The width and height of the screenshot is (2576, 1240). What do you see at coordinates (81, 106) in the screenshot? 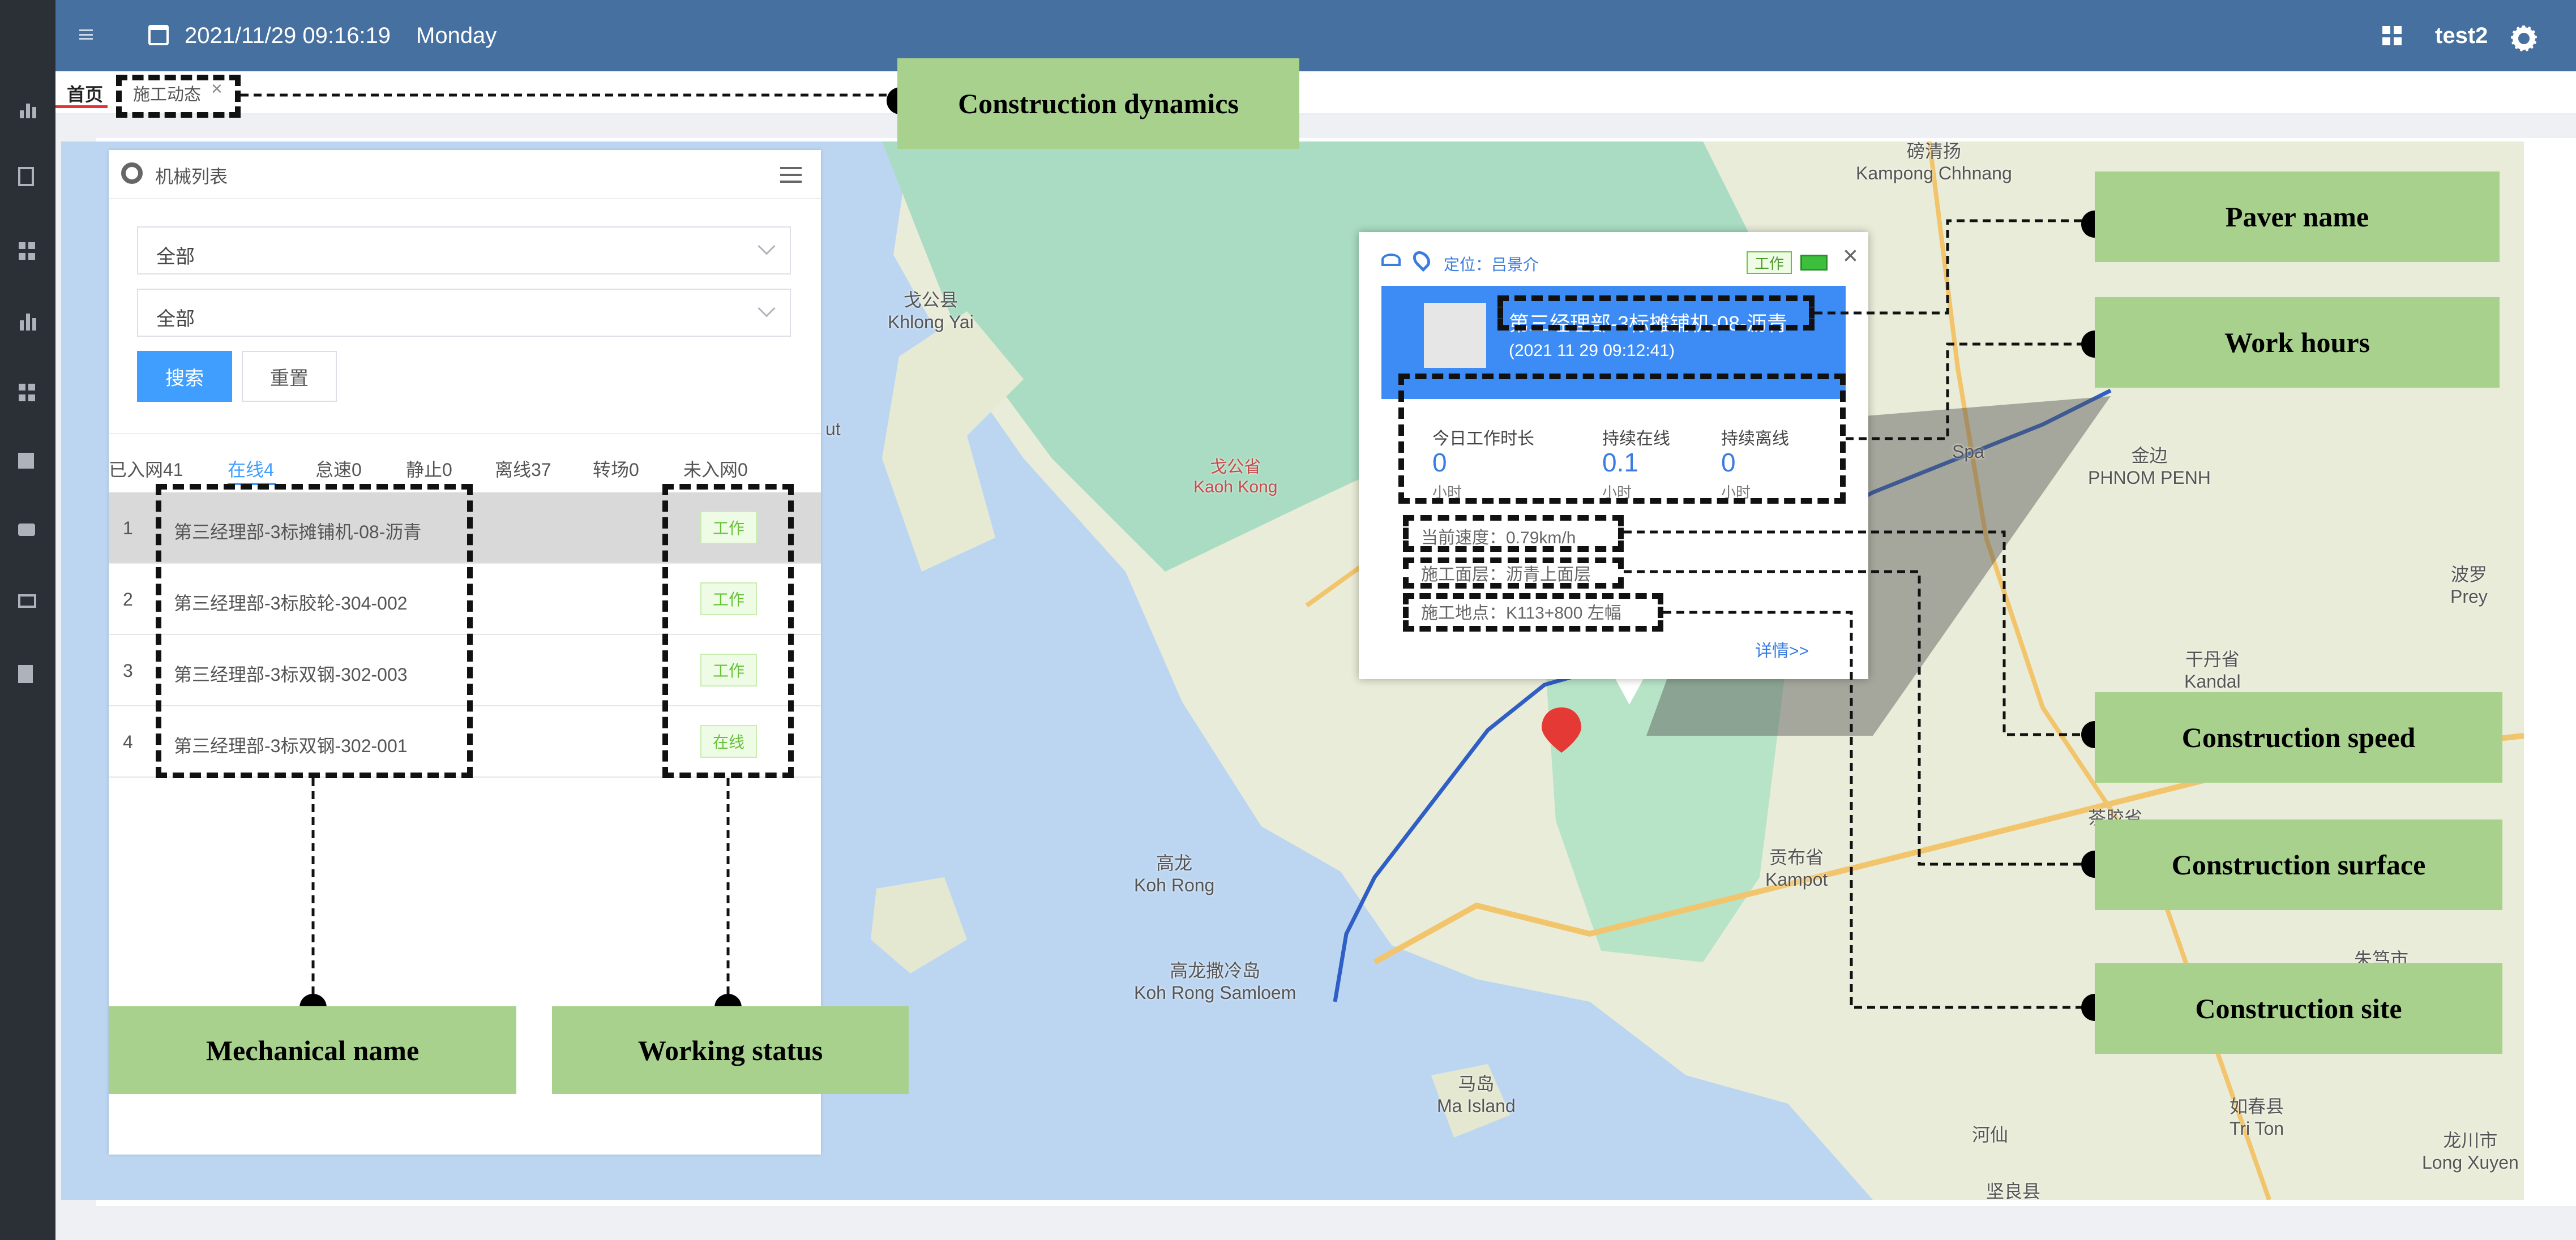
I see `active-tab-indicator` at bounding box center [81, 106].